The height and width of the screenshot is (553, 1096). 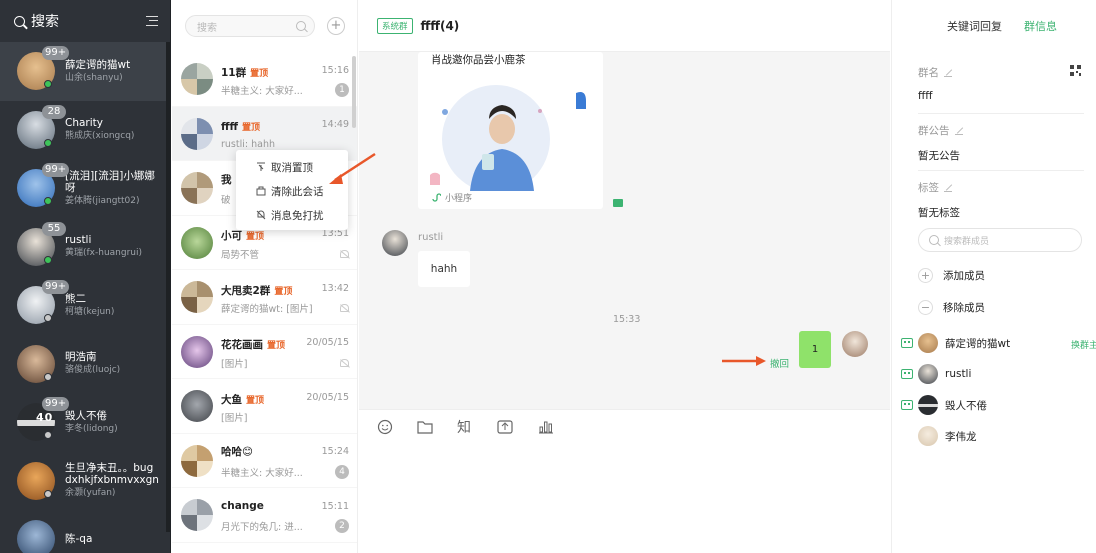 I want to click on incoming-message-bubble: hahh, so click(x=444, y=269).